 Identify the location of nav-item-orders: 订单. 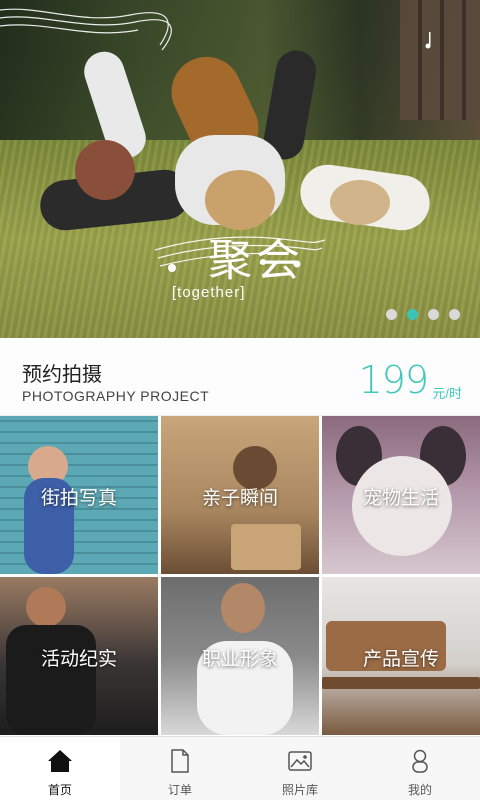
(180, 768).